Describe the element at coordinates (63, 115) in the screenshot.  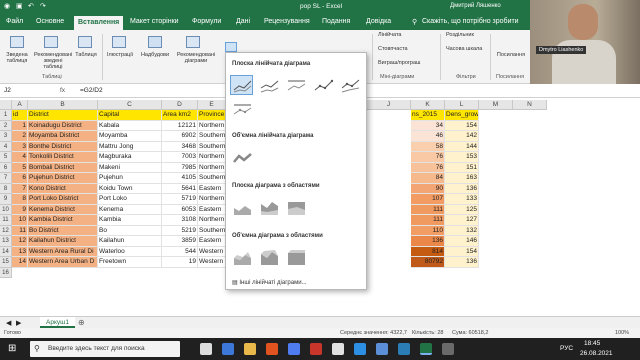
I see `header-cell-district: District` at that location.